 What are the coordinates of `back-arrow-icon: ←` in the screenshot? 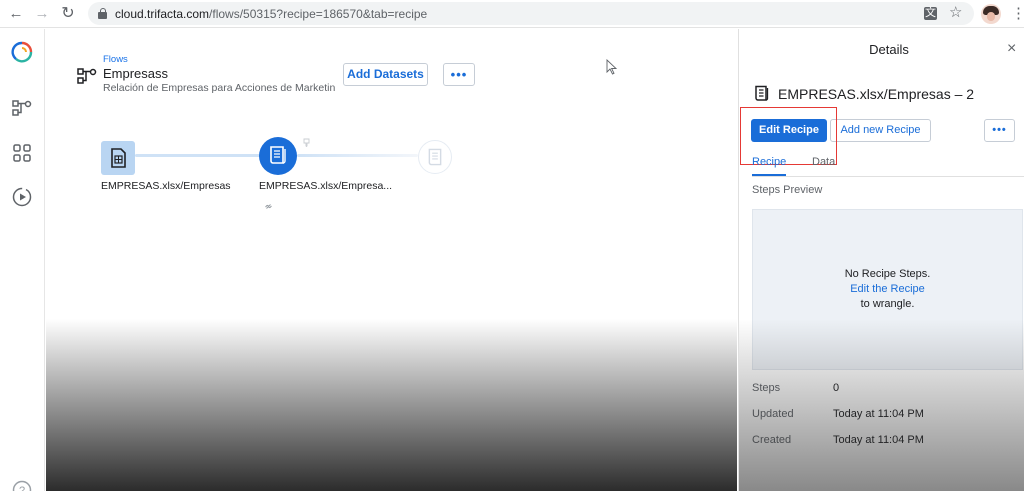 It's located at (16, 14).